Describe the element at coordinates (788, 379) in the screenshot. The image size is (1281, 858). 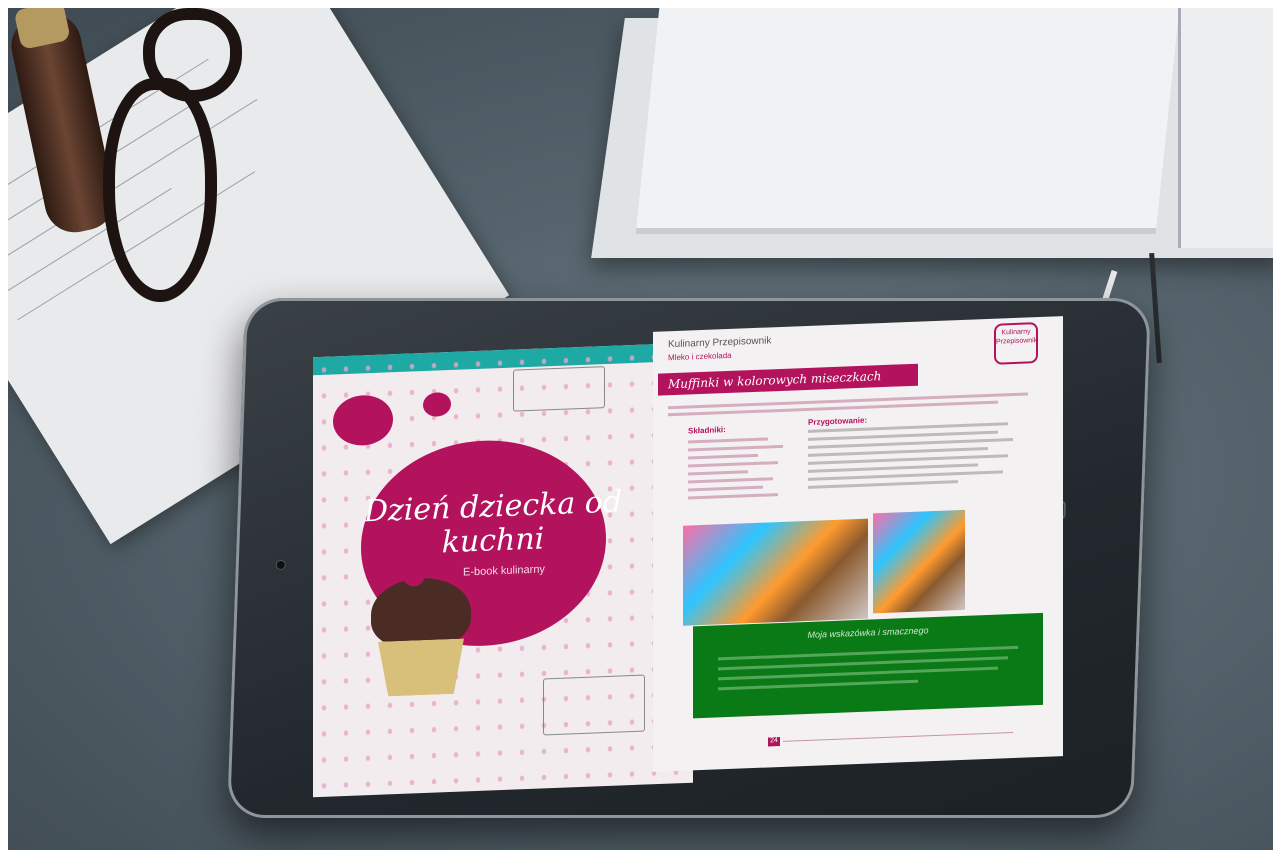
I see `recipe-title: Muffinki w kolorowych miseczkach` at that location.